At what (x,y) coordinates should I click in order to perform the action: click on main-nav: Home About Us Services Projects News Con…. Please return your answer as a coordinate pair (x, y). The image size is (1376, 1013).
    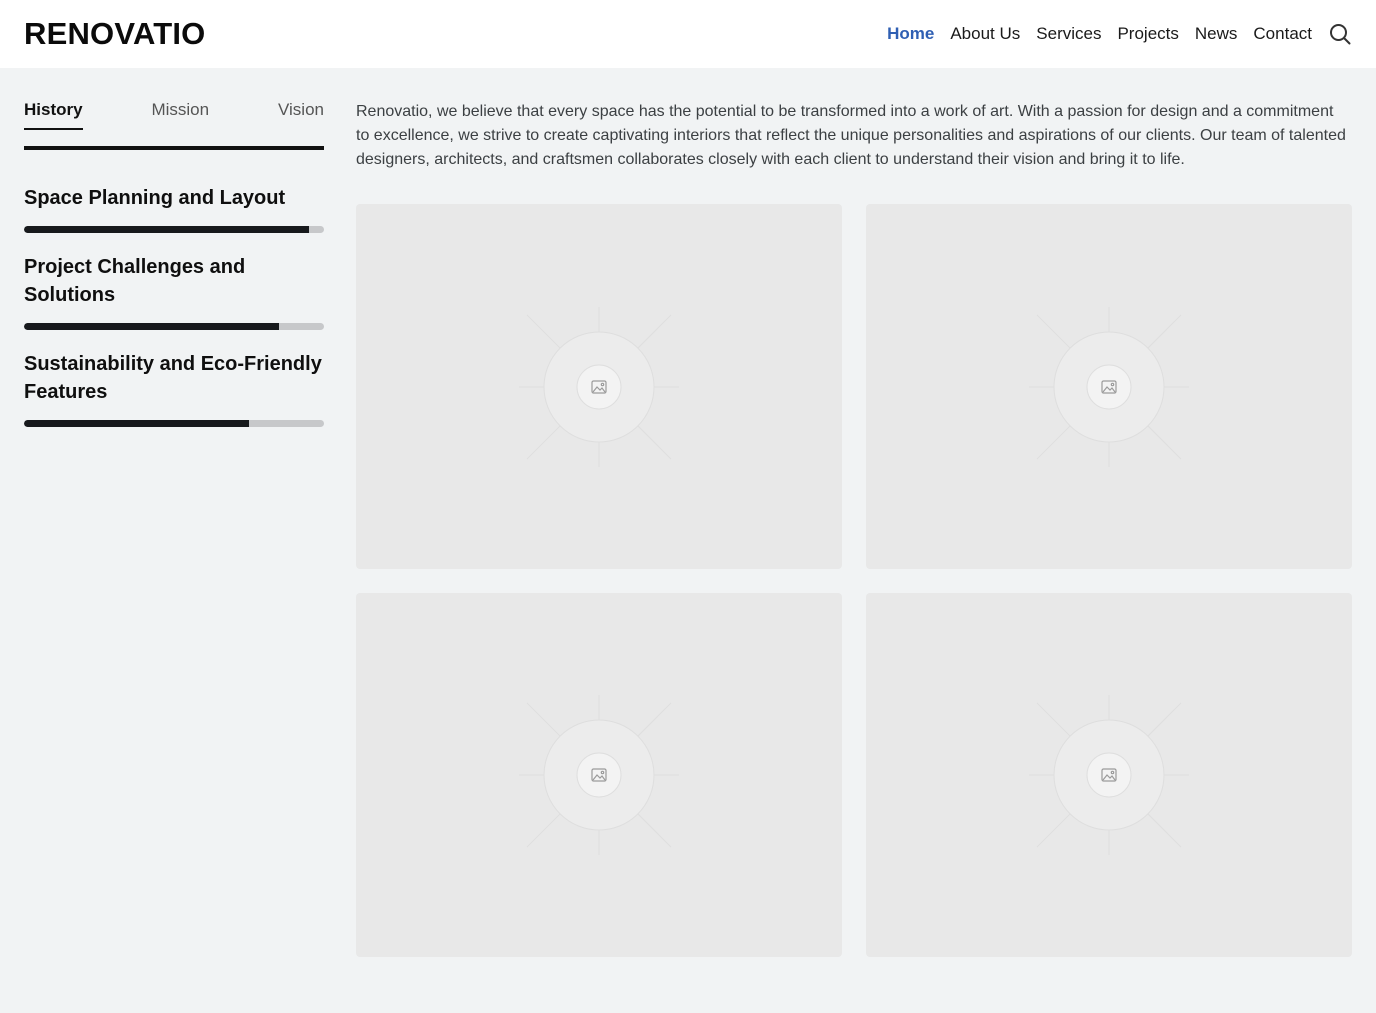
    Looking at the image, I should click on (1111, 34).